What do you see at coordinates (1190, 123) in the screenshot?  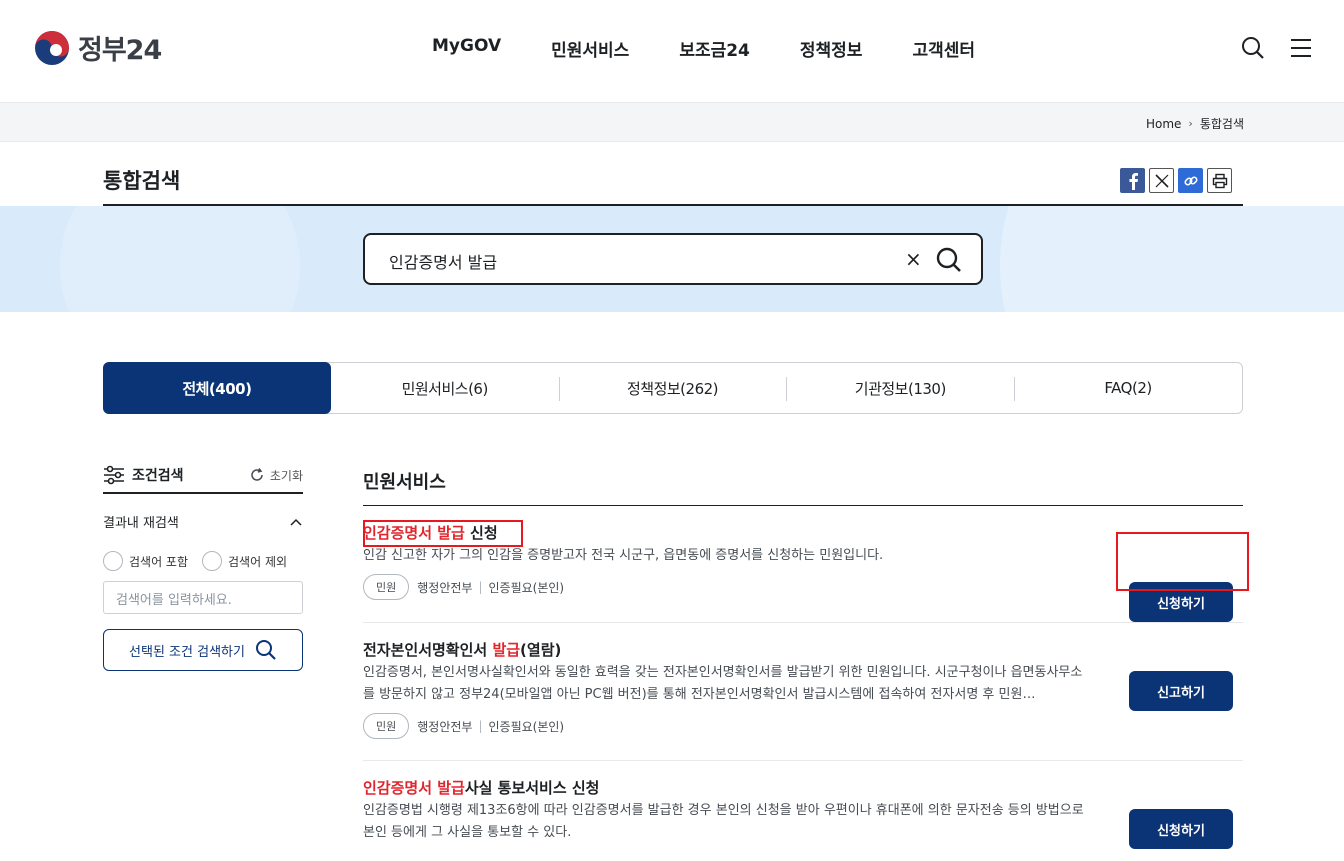 I see `chevron-right-icon: ›` at bounding box center [1190, 123].